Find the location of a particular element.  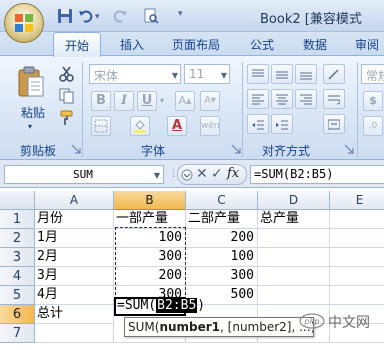

row-header-6: 6 is located at coordinates (17, 314).